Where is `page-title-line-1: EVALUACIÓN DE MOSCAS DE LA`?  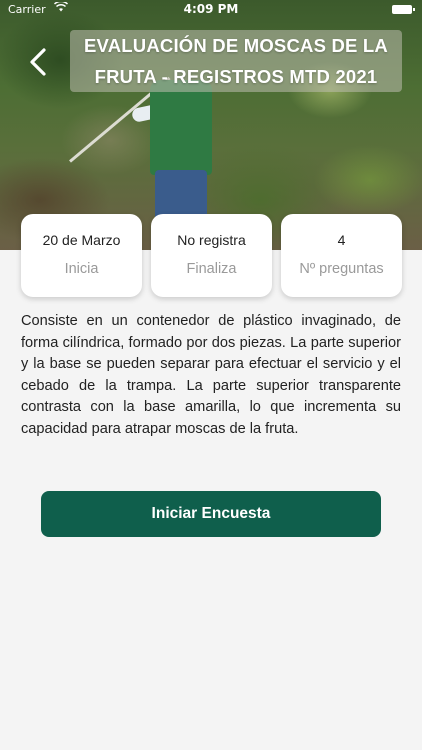 page-title-line-1: EVALUACIÓN DE MOSCAS DE LA is located at coordinates (236, 45).